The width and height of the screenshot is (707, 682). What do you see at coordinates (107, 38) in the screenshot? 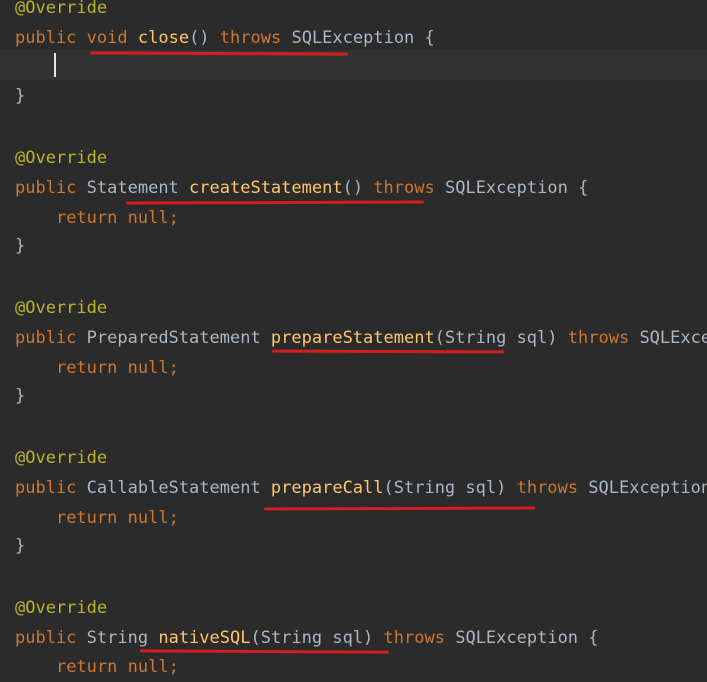
I see `keyword: void` at bounding box center [107, 38].